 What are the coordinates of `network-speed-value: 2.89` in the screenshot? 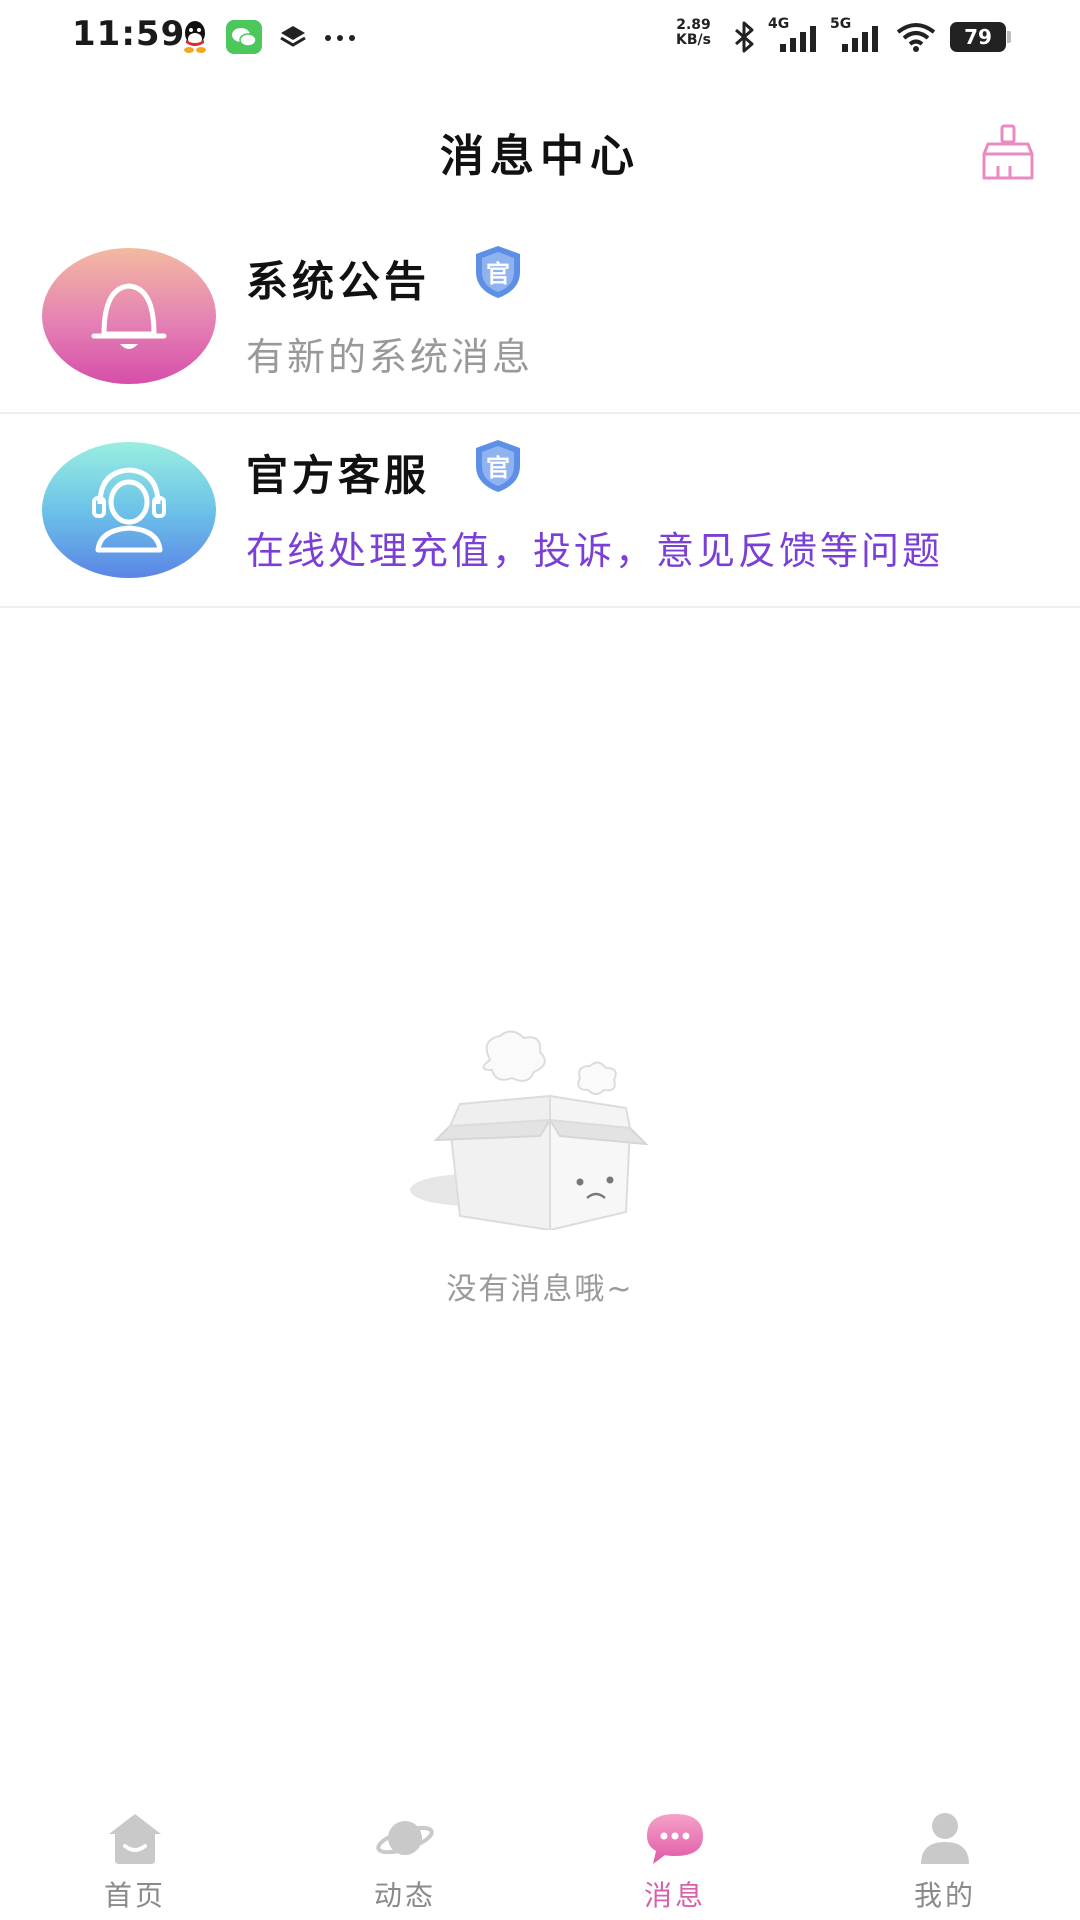 It's located at (693, 25).